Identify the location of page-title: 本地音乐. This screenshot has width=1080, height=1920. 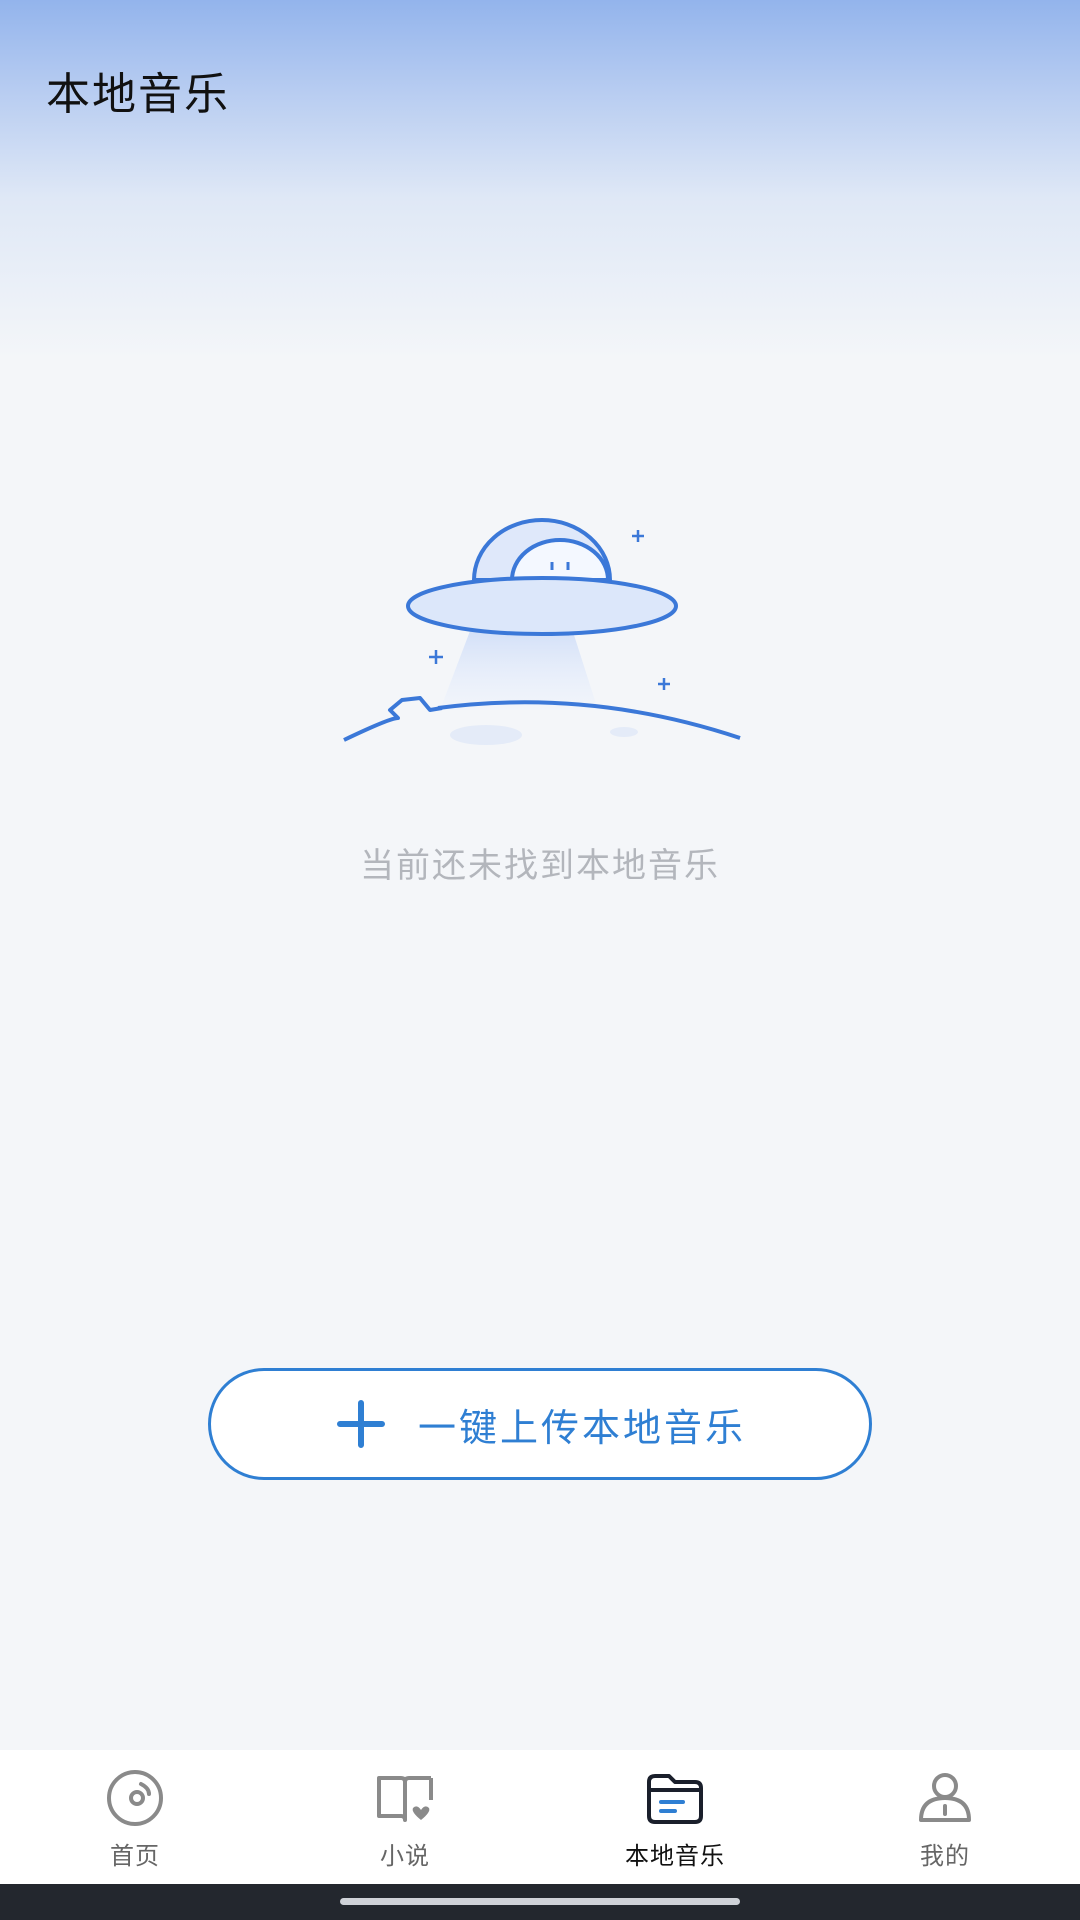
(138, 94).